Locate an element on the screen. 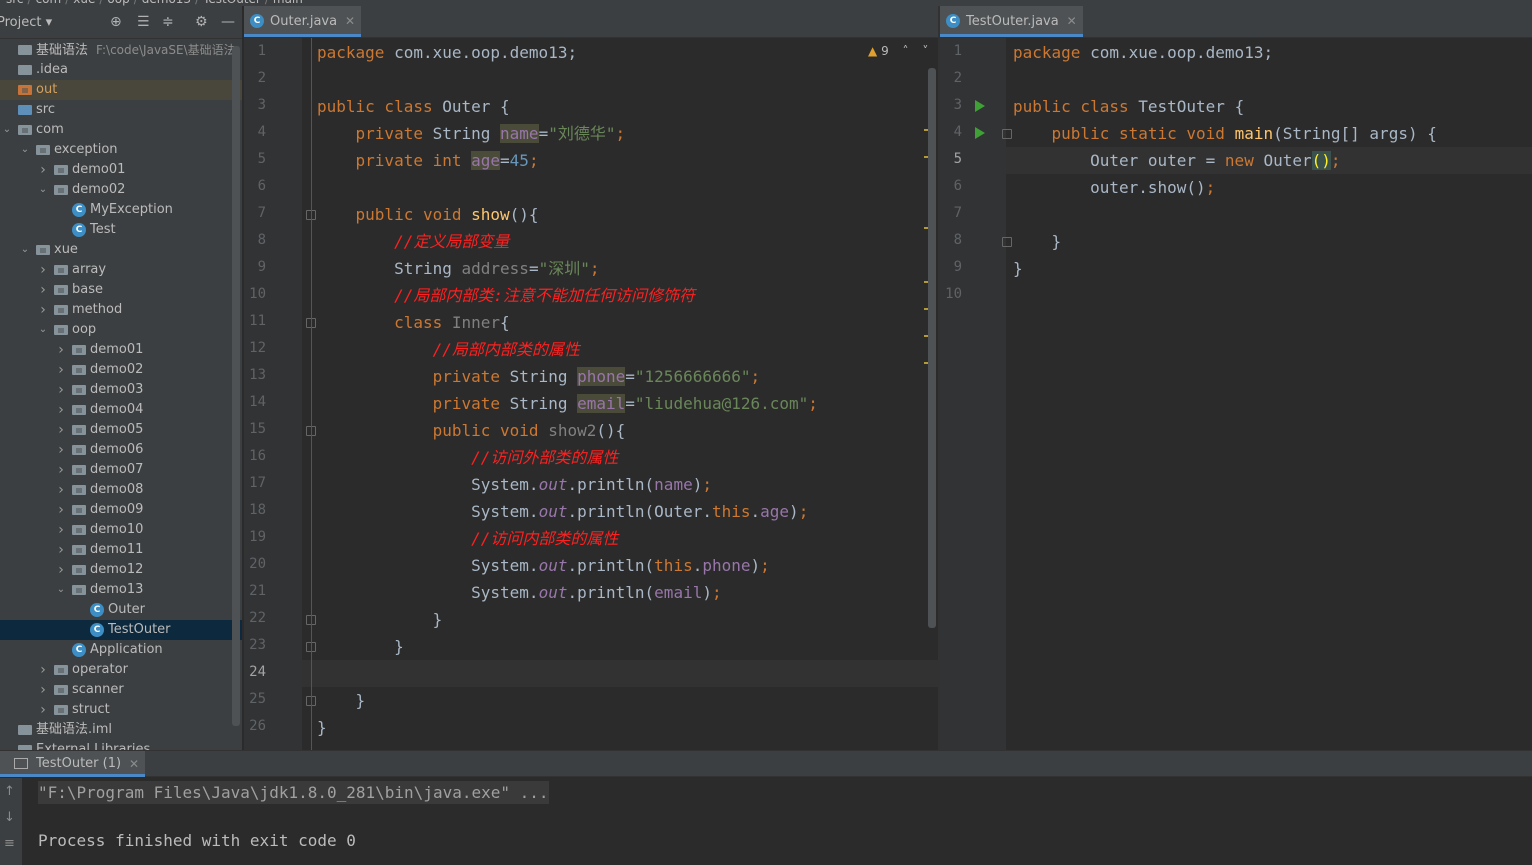 This screenshot has width=1532, height=865. project-view-selector: Project ▾ is located at coordinates (26, 22).